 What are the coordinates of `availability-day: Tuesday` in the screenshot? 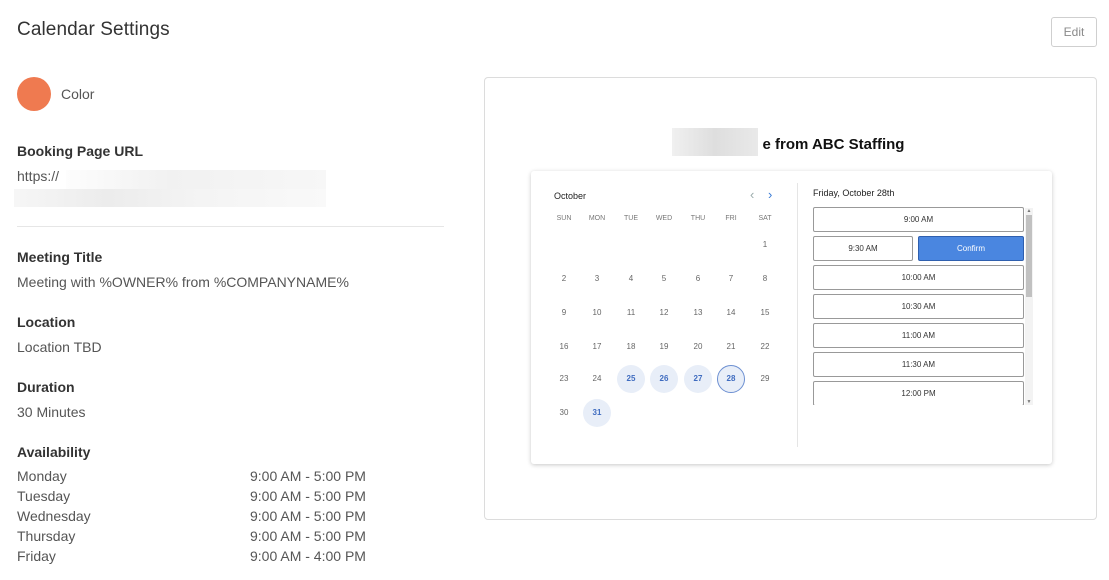 It's located at (44, 496).